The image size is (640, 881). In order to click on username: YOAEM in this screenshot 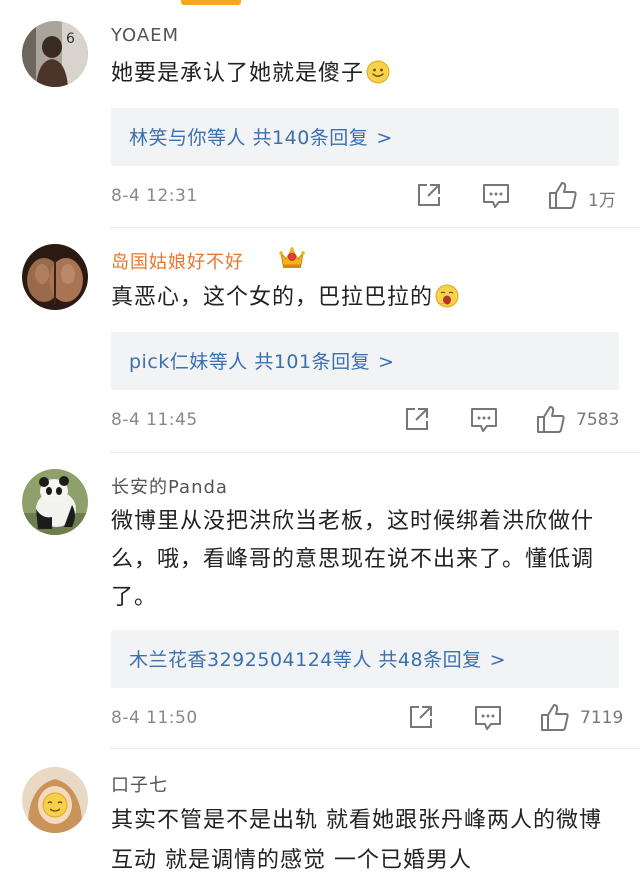, I will do `click(145, 35)`.